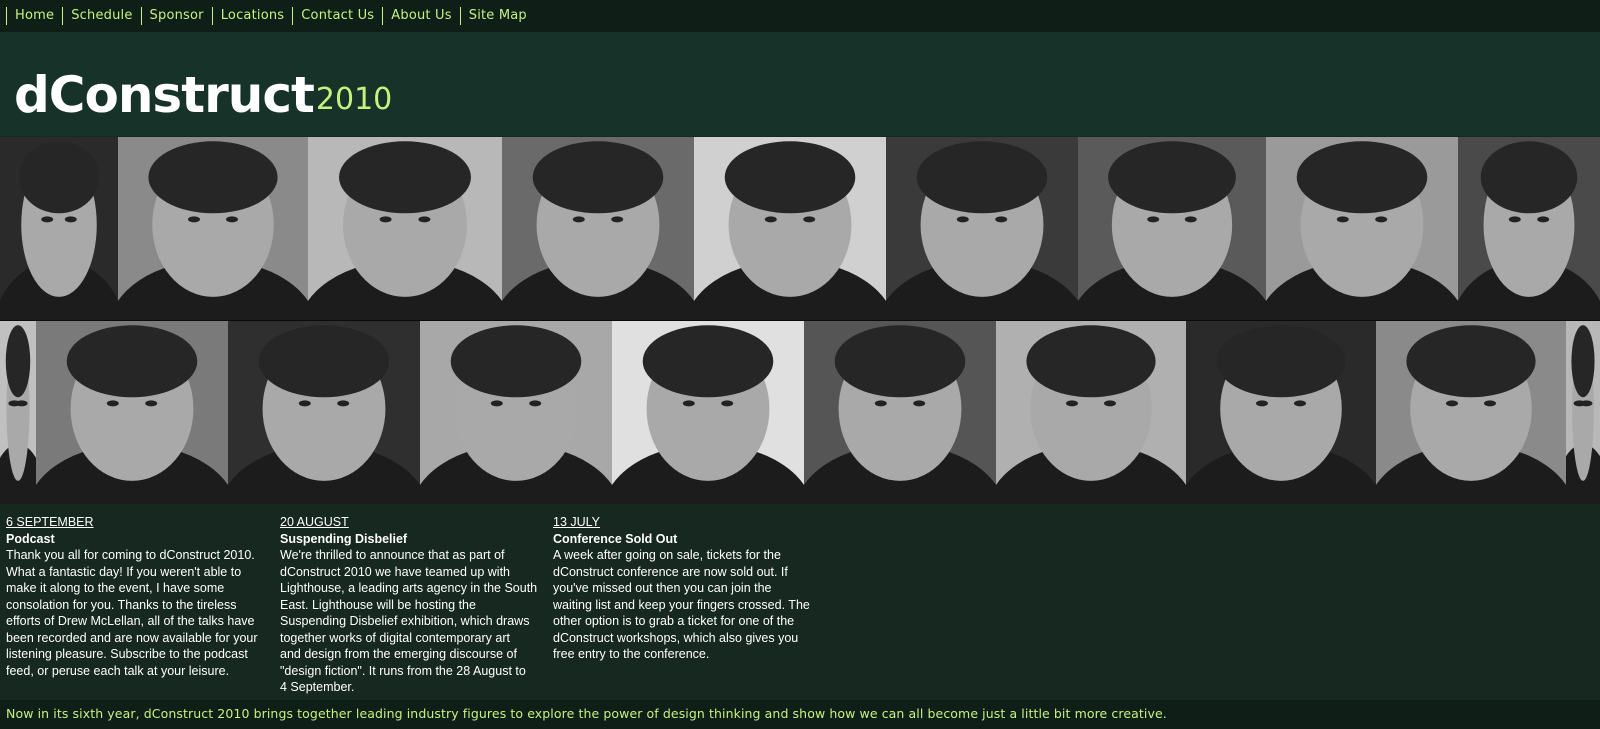  Describe the element at coordinates (662, 588) in the screenshot. I see `news-body-line: you've missed out then you can join the` at that location.